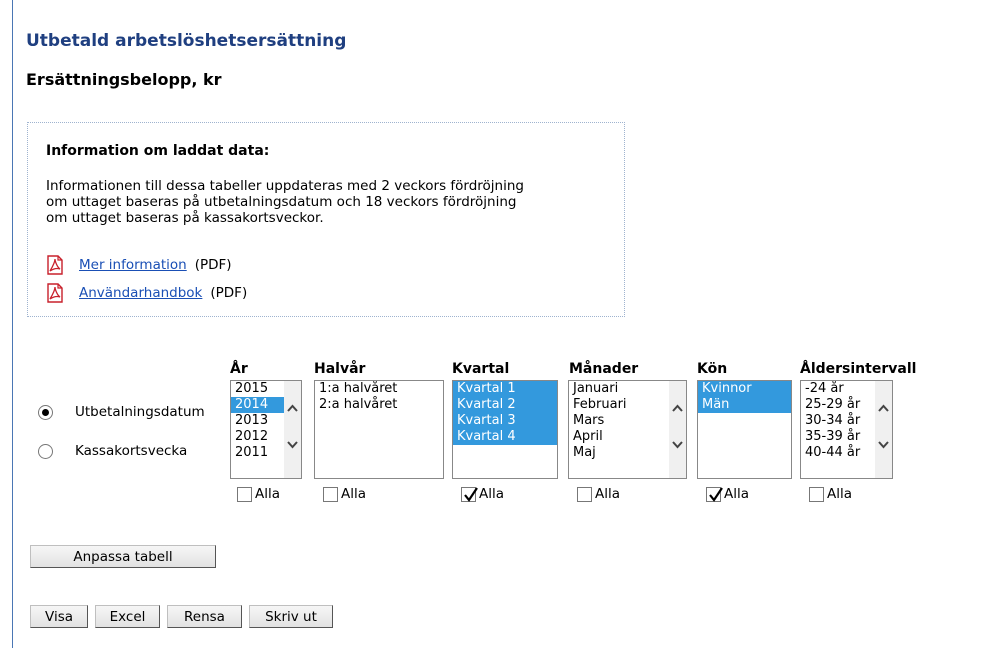 The width and height of the screenshot is (997, 648). Describe the element at coordinates (744, 429) in the screenshot. I see `gender-listbox: Kvinnor Män` at that location.